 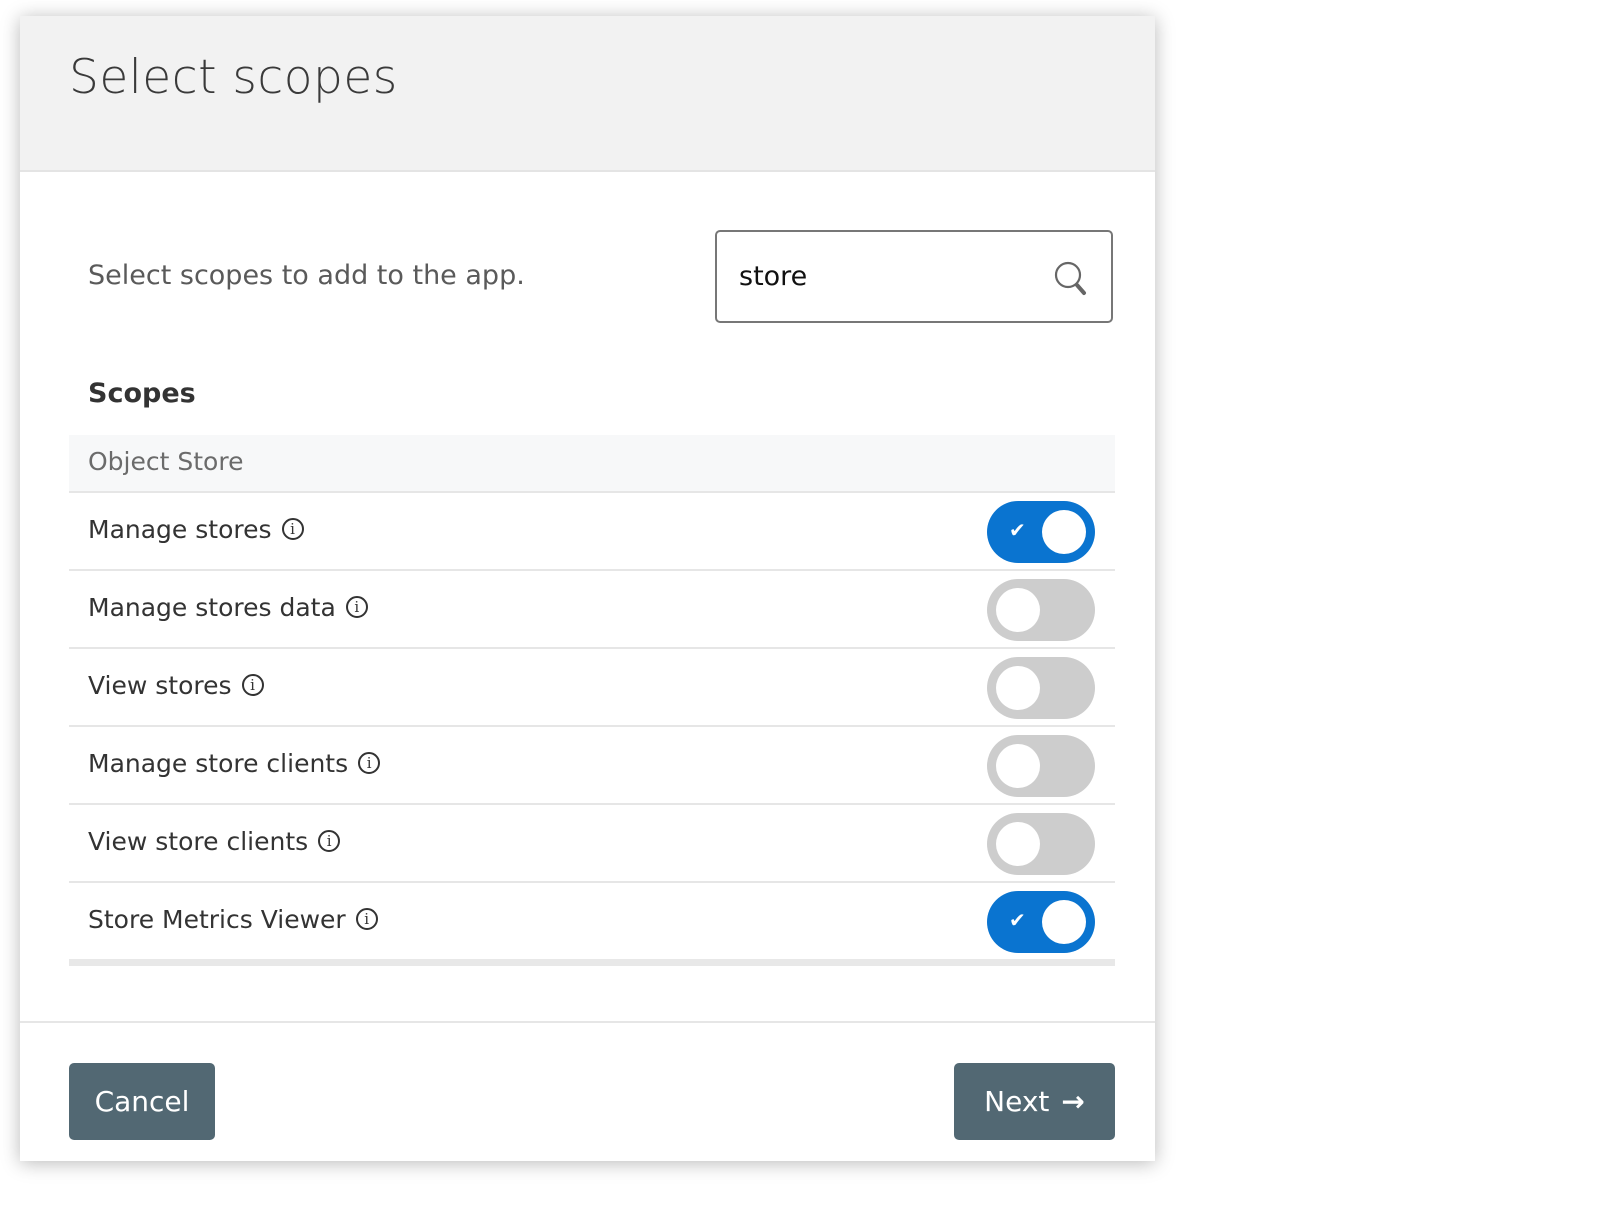 I want to click on next-button: Next →, so click(x=1034, y=1101).